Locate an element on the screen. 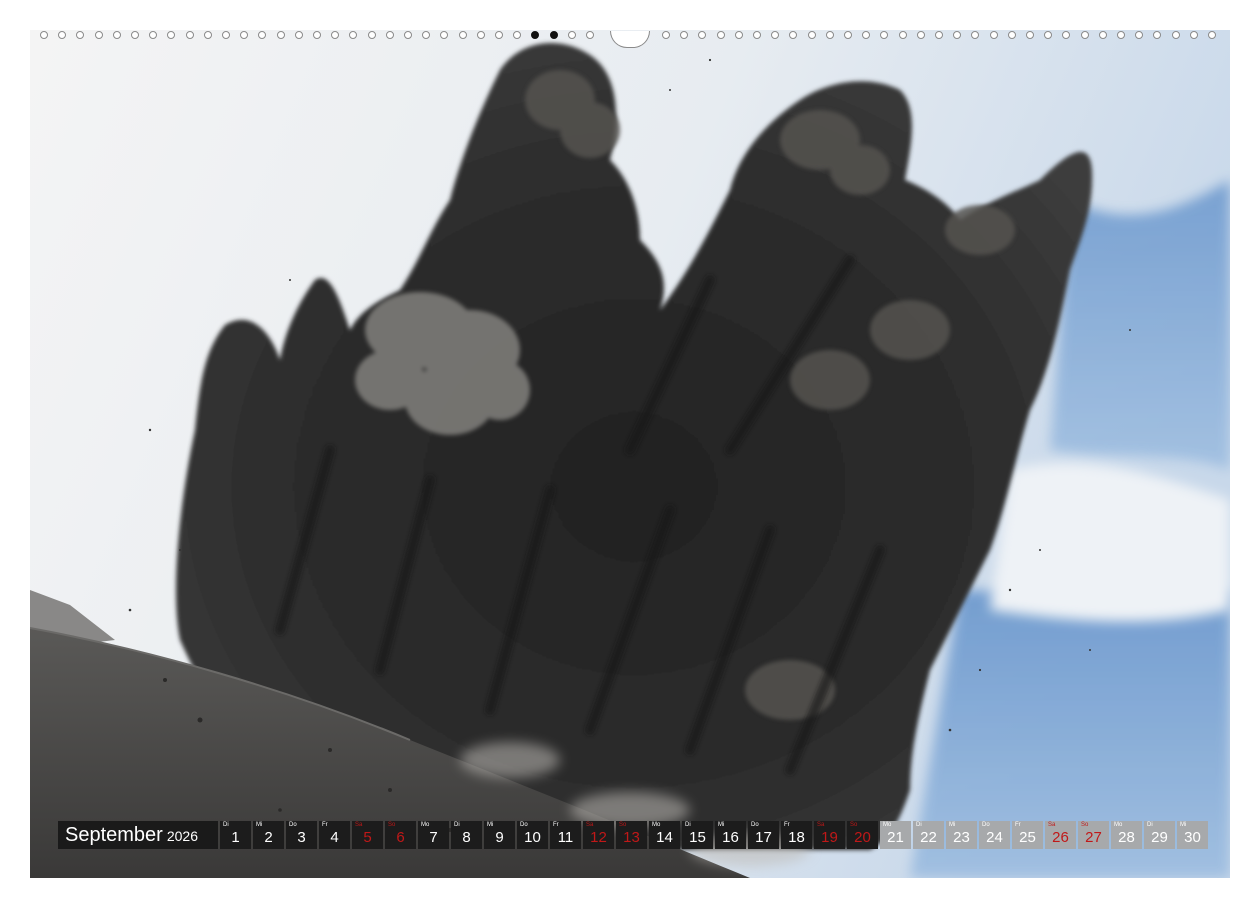 The image size is (1260, 908). day-number: 9 is located at coordinates (499, 837).